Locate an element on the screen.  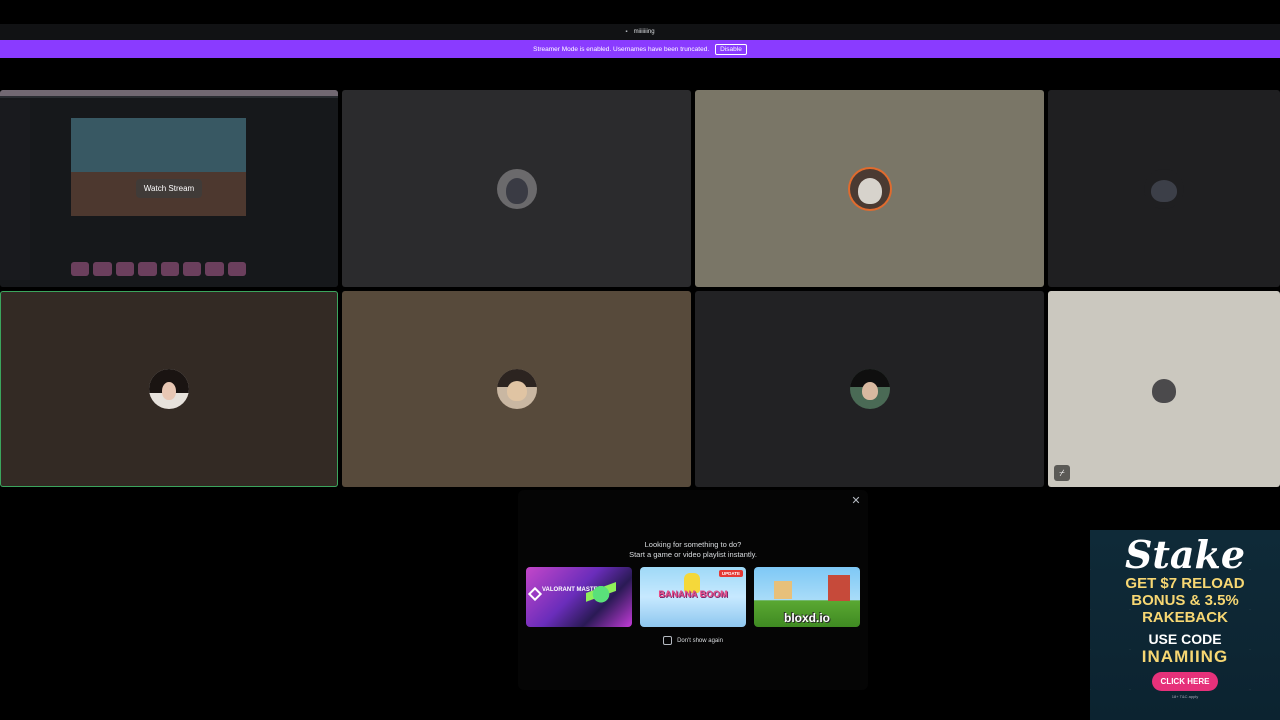
ad-click-here-button: CLICK HERE is located at coordinates (1185, 681).